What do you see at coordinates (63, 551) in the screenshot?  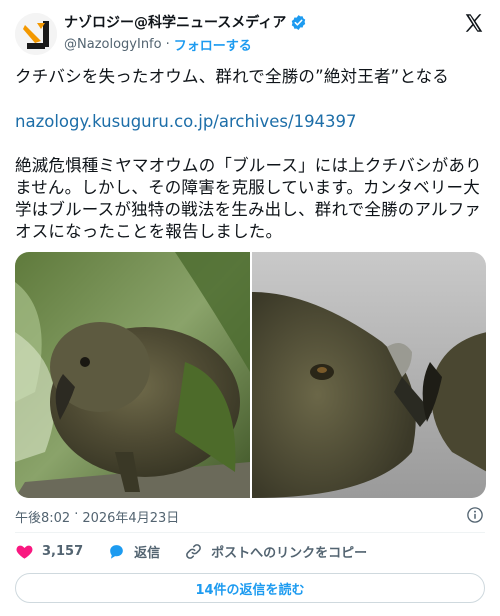 I see `like-count: 3,157` at bounding box center [63, 551].